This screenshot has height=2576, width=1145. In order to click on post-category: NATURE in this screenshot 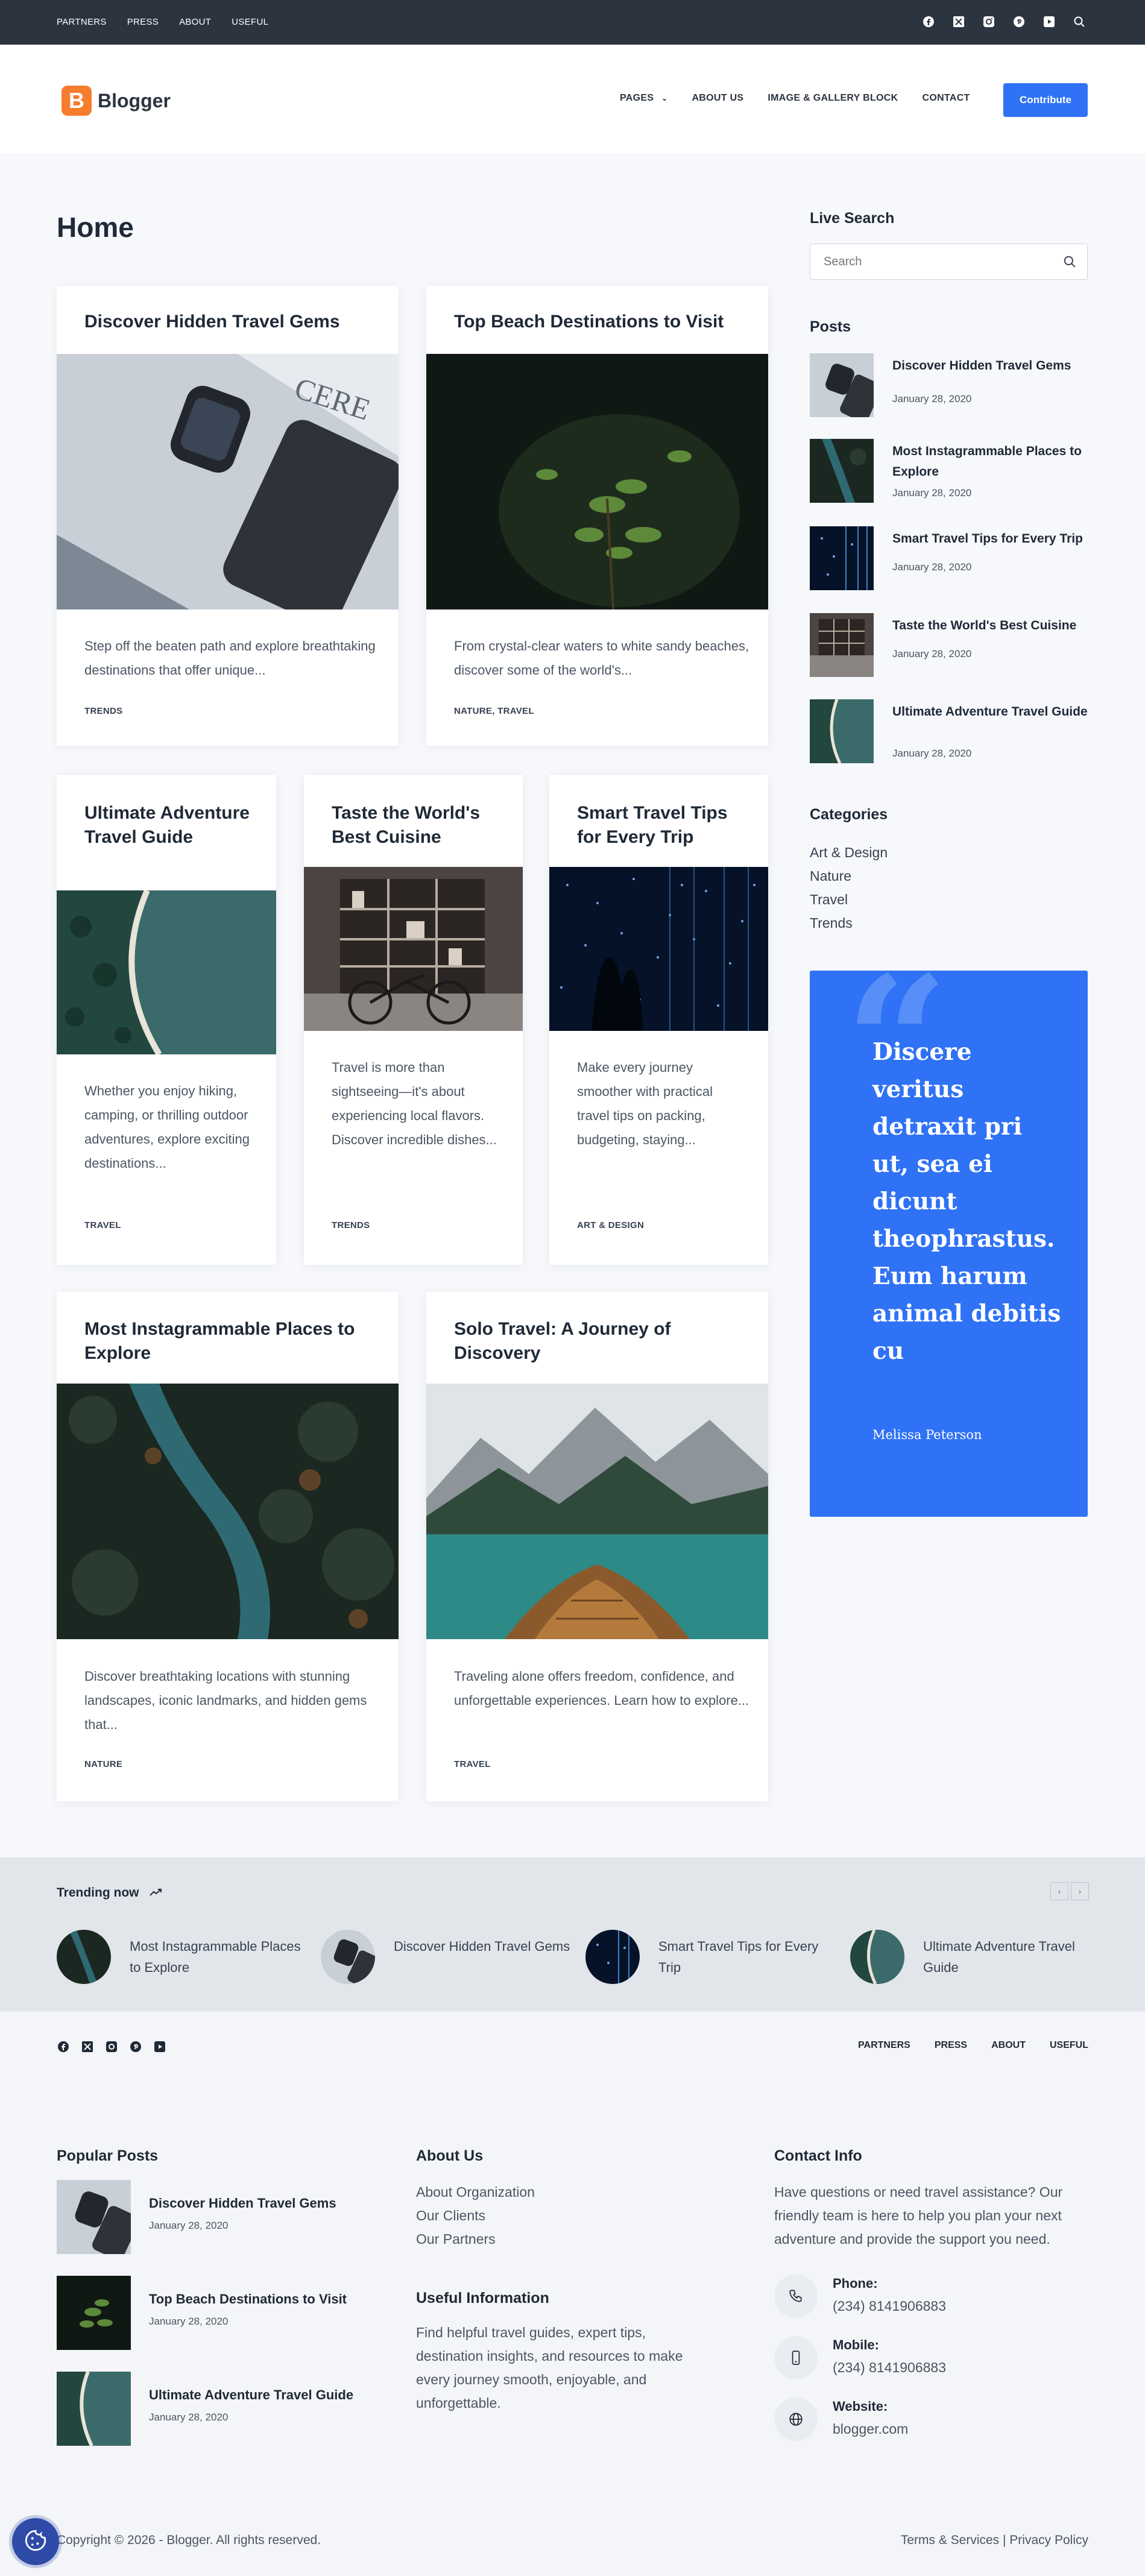, I will do `click(103, 1764)`.